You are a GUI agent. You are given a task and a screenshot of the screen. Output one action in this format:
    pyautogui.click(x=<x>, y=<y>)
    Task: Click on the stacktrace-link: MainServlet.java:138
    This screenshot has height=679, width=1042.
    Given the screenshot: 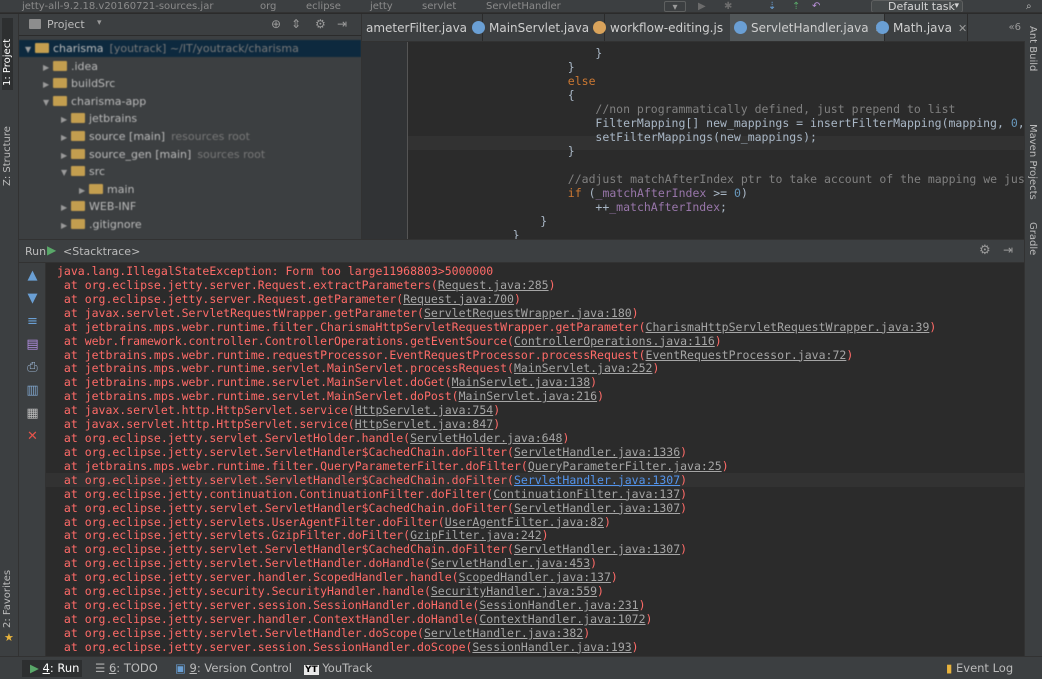 What is the action you would take?
    pyautogui.click(x=521, y=382)
    